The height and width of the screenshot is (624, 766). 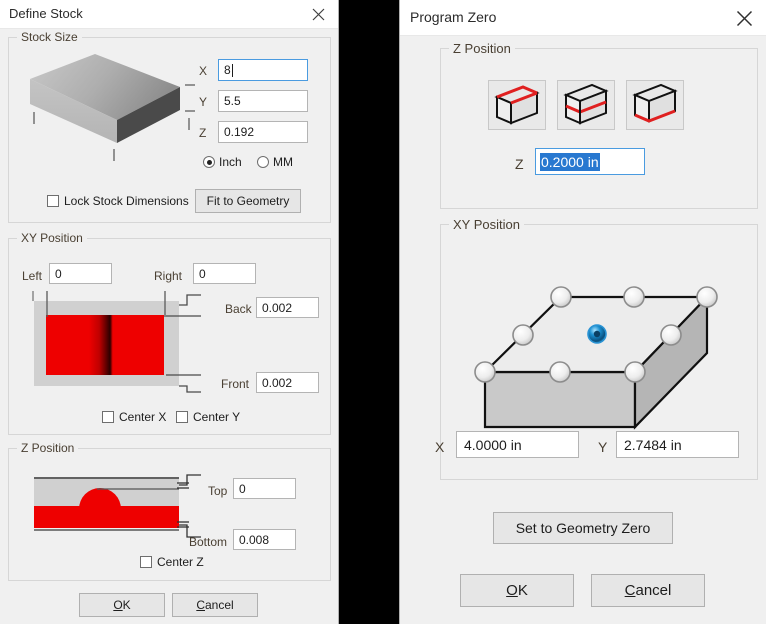 What do you see at coordinates (277, 382) in the screenshot?
I see `xy-front-value: 0.002` at bounding box center [277, 382].